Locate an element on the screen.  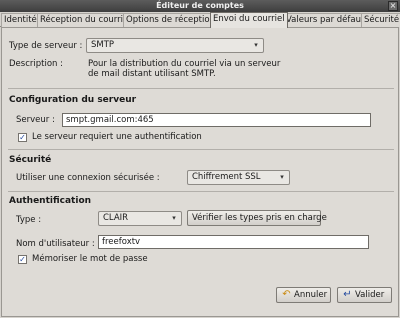
auth-required-checkbox: ✓ is located at coordinates (22, 137).